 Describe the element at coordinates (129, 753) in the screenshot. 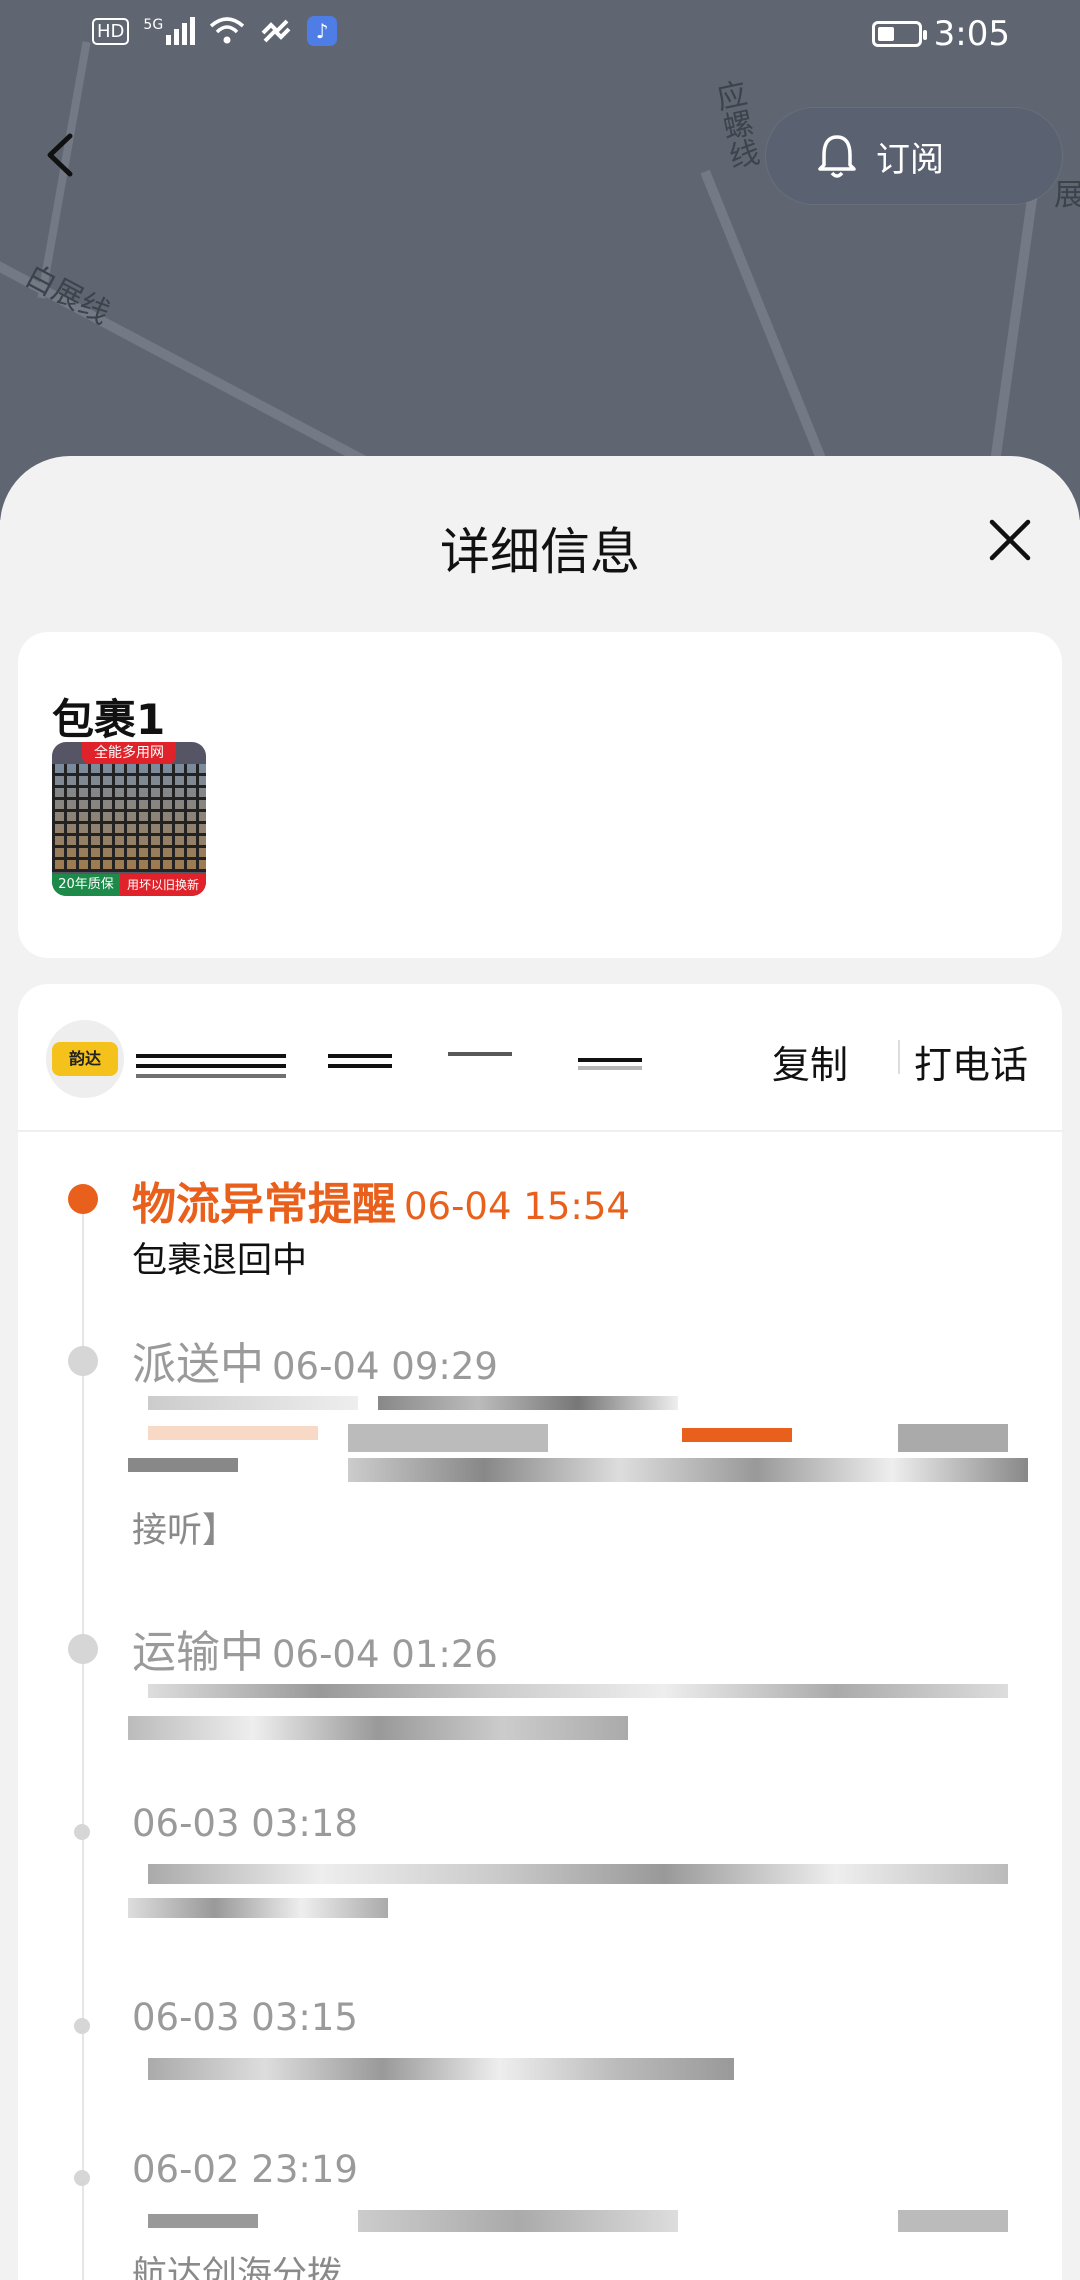

I see `thumbnail-banner: 全能多用网` at that location.